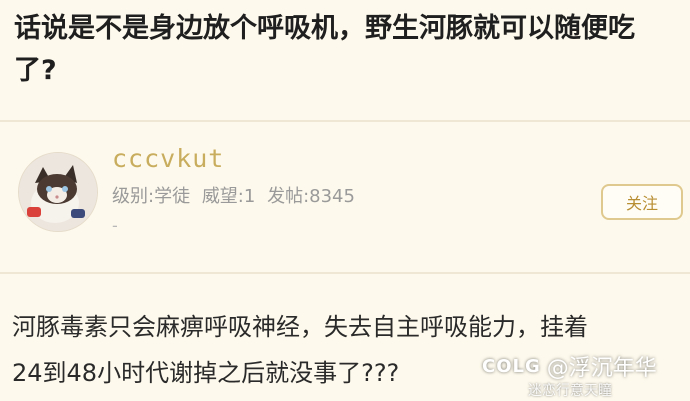 This screenshot has height=401, width=690. What do you see at coordinates (311, 196) in the screenshot?
I see `author-post-count: 发帖:8345` at bounding box center [311, 196].